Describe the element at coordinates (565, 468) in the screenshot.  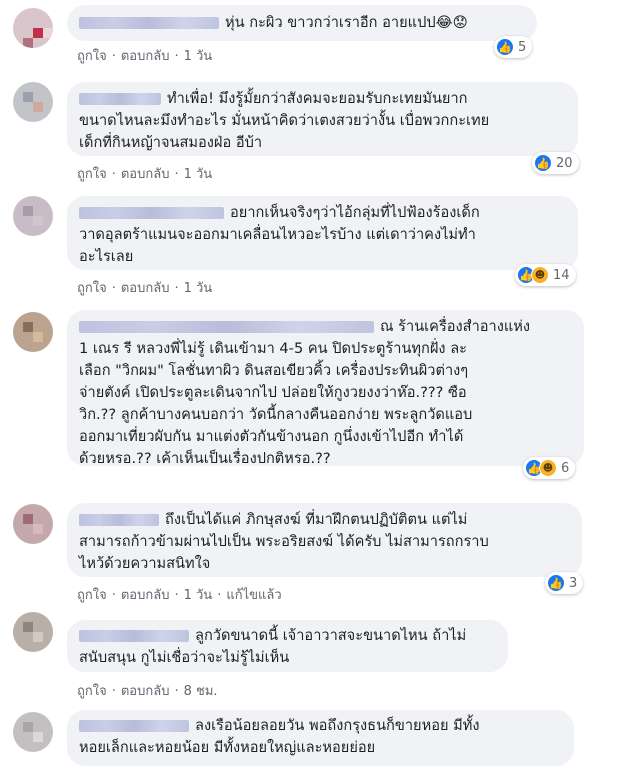
I see `reaction-count: 6` at that location.